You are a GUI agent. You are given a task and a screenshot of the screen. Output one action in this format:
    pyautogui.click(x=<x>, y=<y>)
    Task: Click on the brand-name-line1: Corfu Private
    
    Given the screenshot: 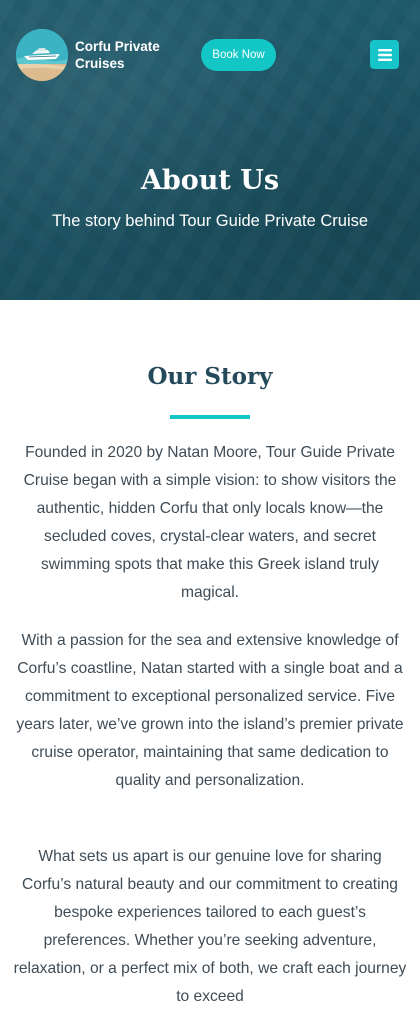 What is the action you would take?
    pyautogui.click(x=117, y=46)
    